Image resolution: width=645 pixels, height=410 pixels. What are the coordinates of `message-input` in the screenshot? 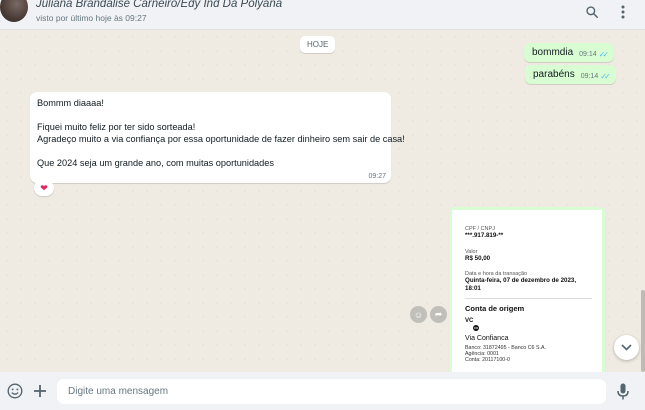 It's located at (331, 391).